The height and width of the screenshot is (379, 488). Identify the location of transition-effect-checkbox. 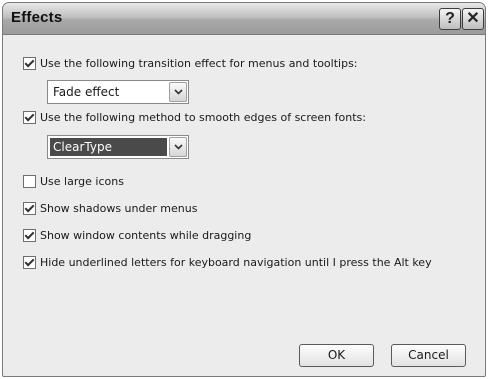
(29, 63).